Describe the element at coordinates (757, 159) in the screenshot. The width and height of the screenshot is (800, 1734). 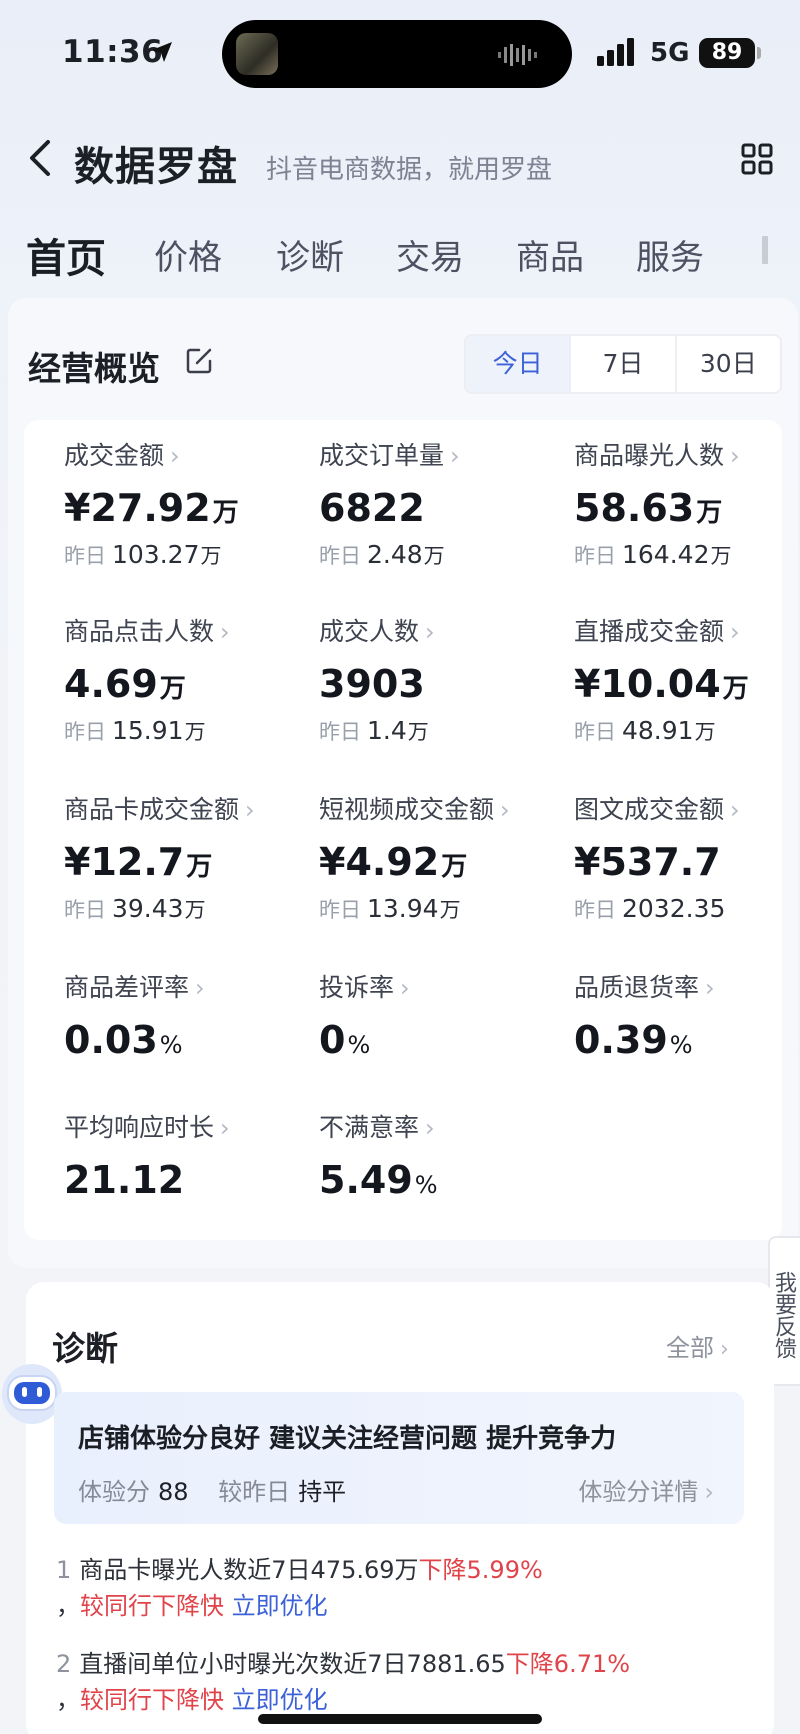
I see `grid-menu-icon` at that location.